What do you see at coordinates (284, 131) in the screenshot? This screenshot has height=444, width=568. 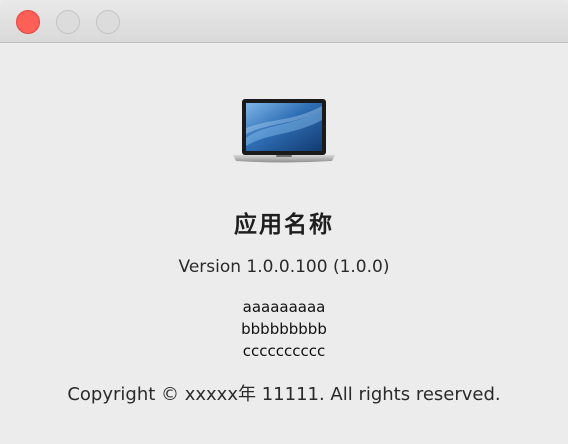 I see `laptop-icon` at bounding box center [284, 131].